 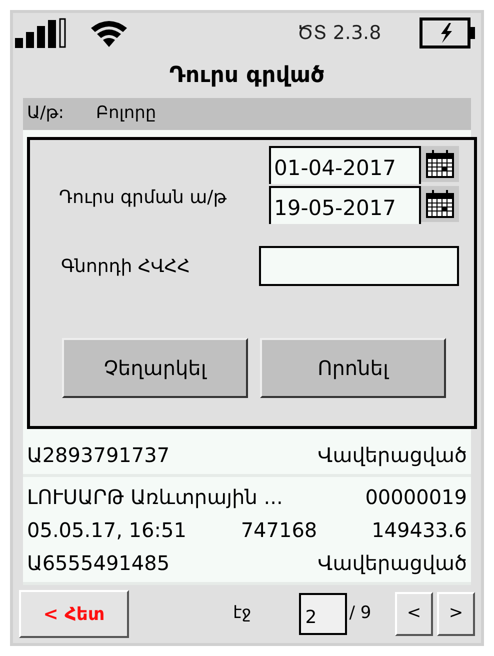 What do you see at coordinates (448, 33) in the screenshot?
I see `battery-icon` at bounding box center [448, 33].